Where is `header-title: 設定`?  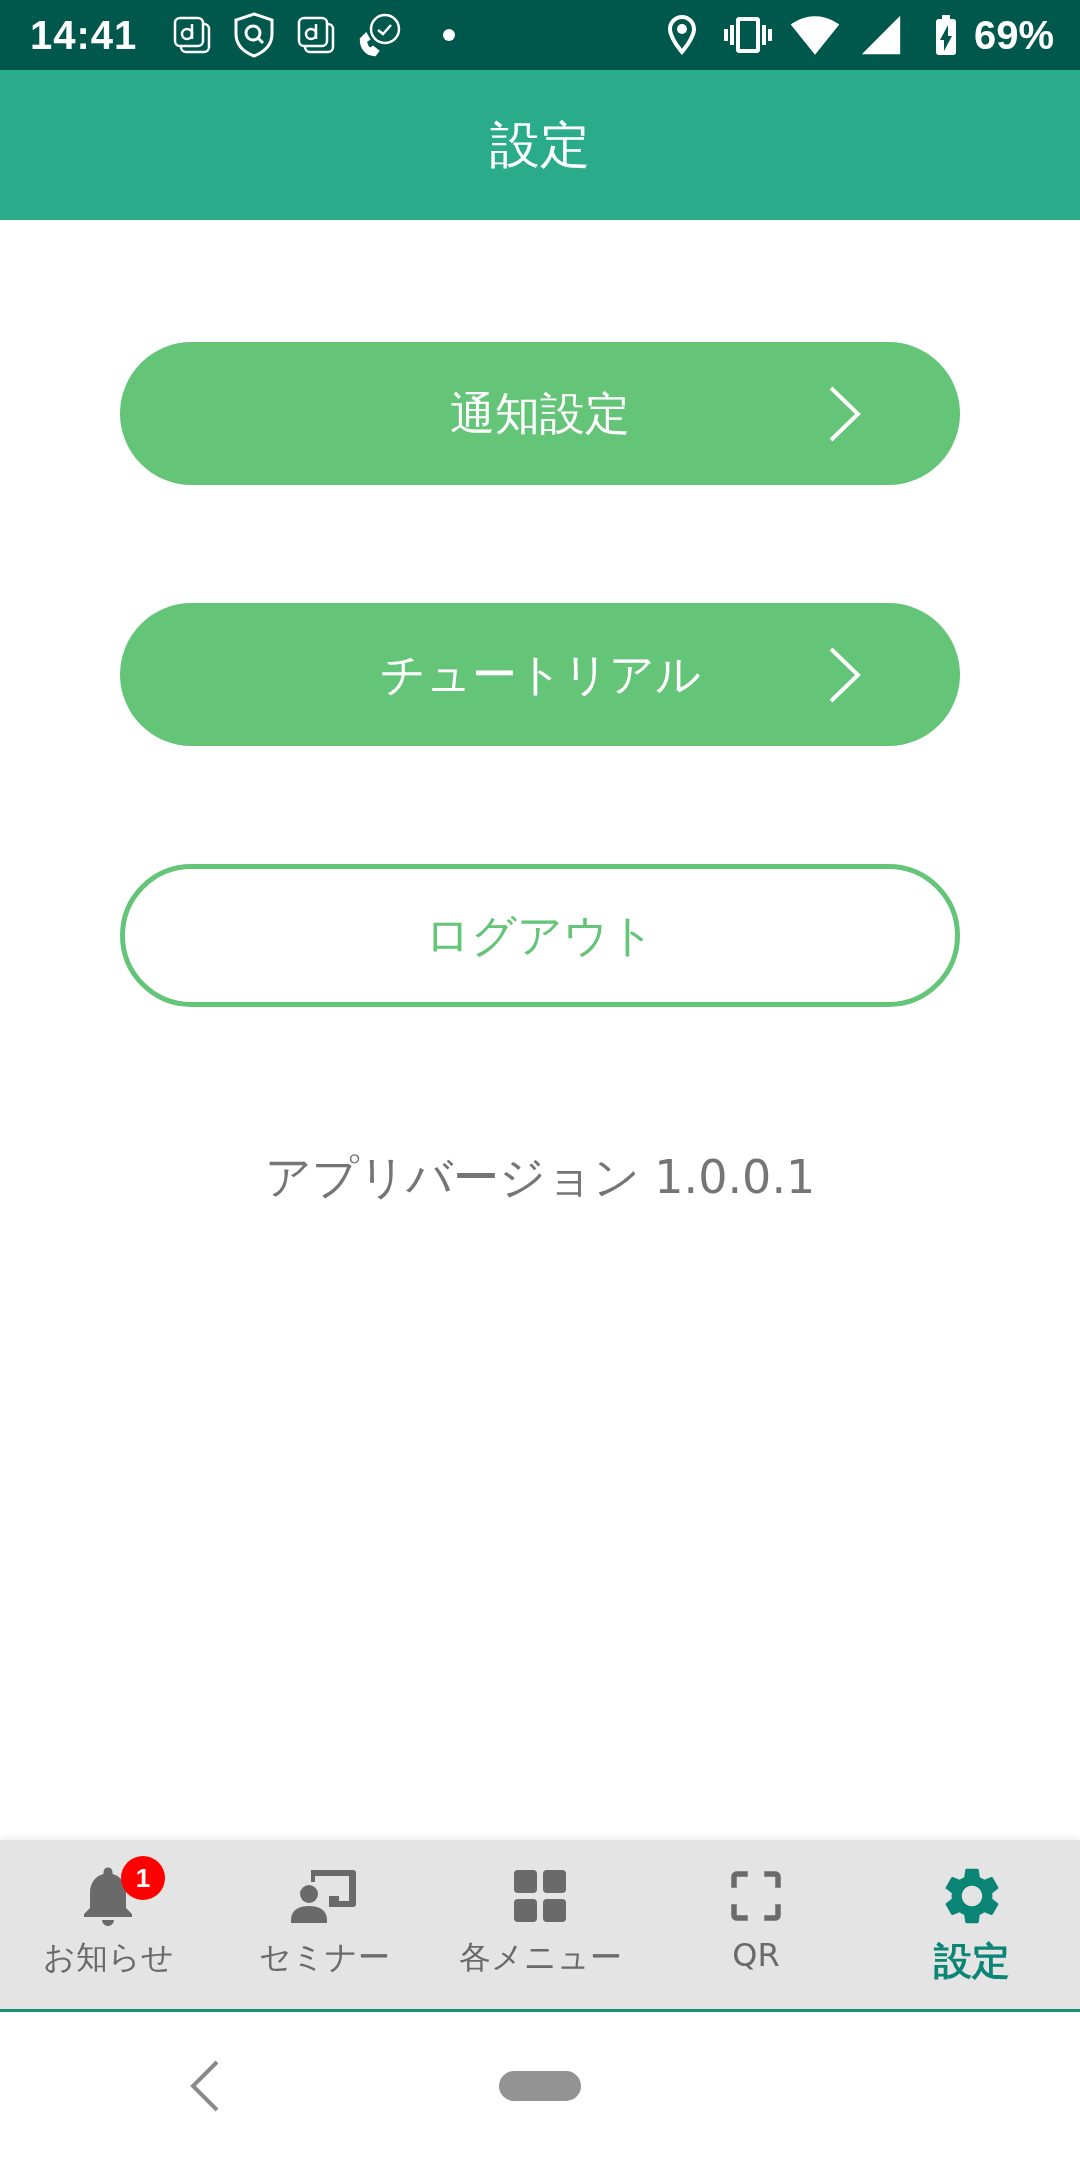
header-title: 設定 is located at coordinates (540, 145).